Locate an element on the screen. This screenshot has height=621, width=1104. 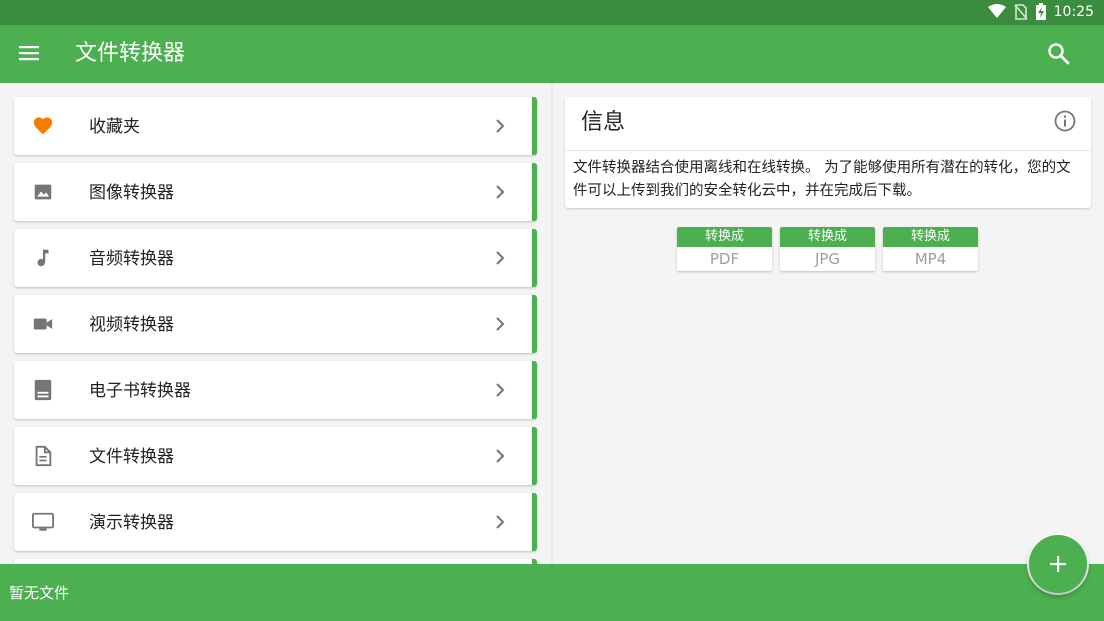
category-label: 电子书转换器 is located at coordinates (140, 391).